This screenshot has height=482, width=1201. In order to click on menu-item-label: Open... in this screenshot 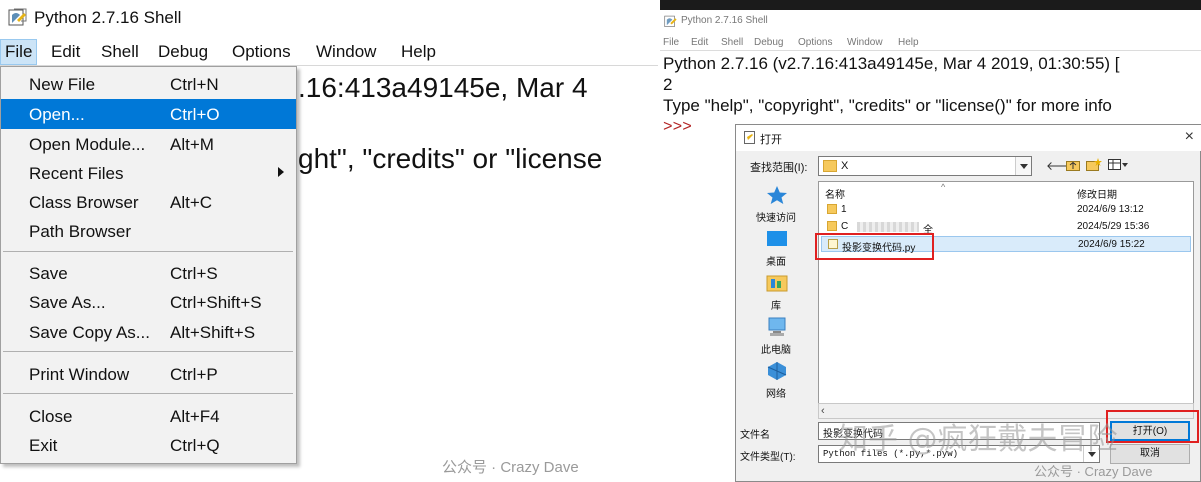, I will do `click(57, 114)`.